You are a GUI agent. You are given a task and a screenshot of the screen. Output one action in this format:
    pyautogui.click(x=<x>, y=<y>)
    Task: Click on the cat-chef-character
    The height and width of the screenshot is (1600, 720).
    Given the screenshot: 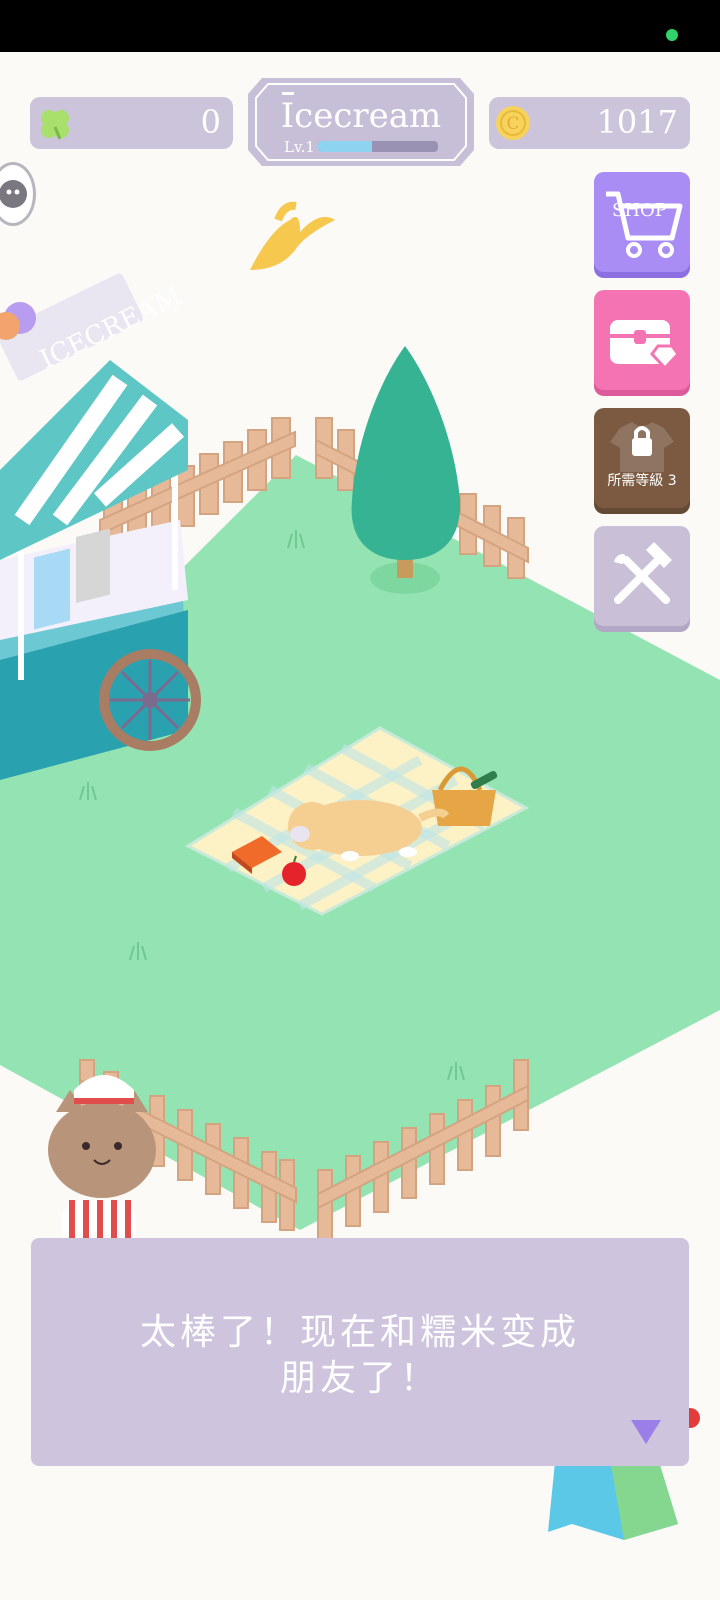 What is the action you would take?
    pyautogui.click(x=102, y=1167)
    